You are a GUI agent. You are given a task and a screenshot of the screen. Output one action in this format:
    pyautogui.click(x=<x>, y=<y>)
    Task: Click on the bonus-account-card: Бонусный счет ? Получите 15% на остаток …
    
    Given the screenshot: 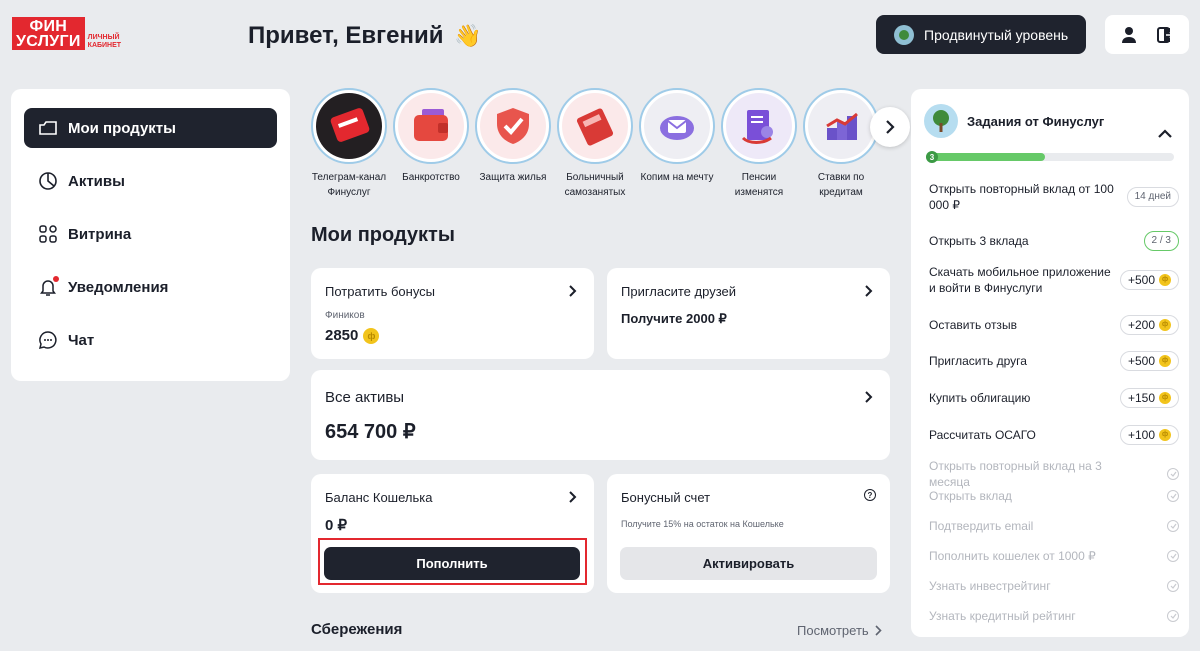 What is the action you would take?
    pyautogui.click(x=748, y=533)
    